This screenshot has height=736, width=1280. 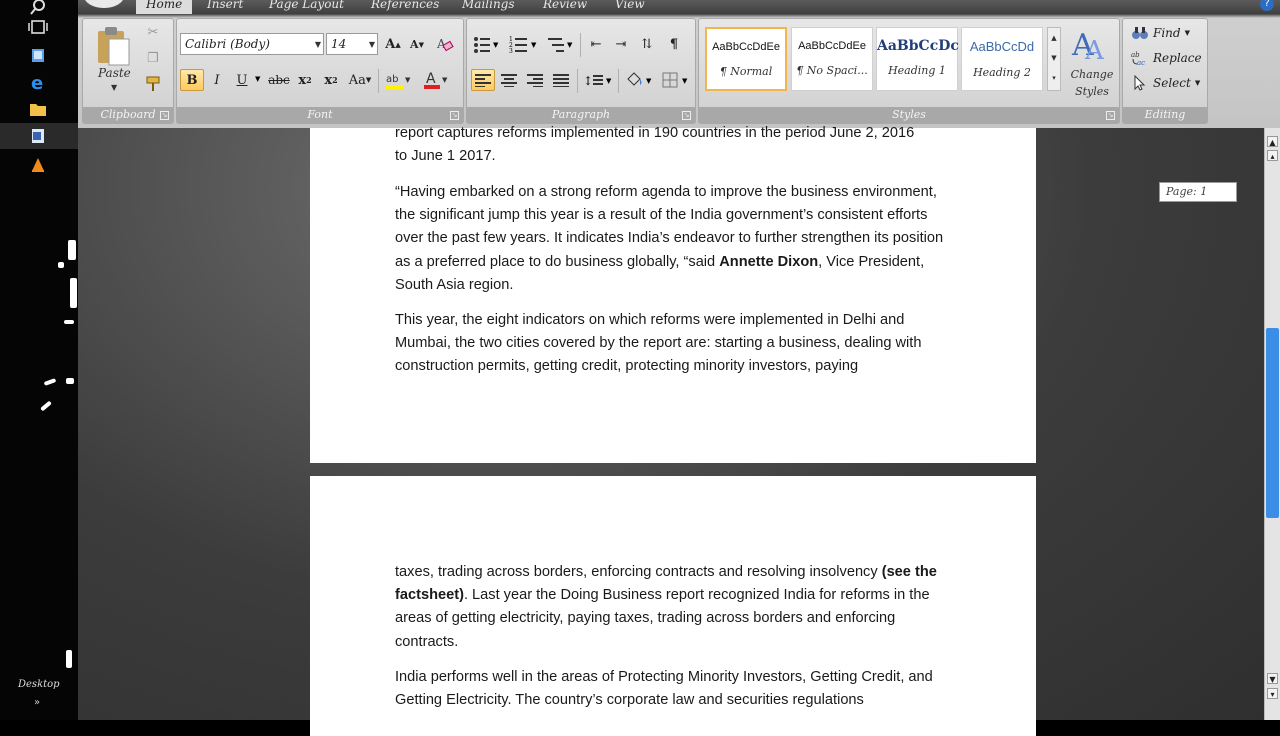 I want to click on style-name: Heading 1, so click(x=917, y=70).